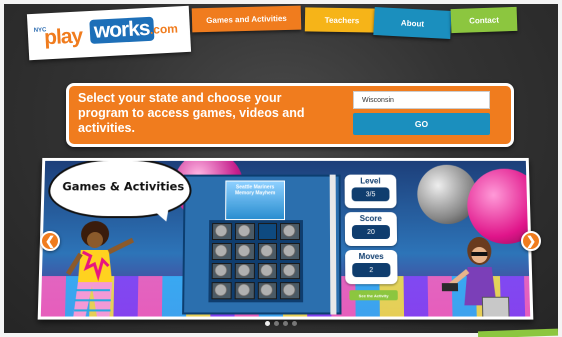 The width and height of the screenshot is (562, 337). What do you see at coordinates (371, 270) in the screenshot?
I see `moves-value: 2` at bounding box center [371, 270].